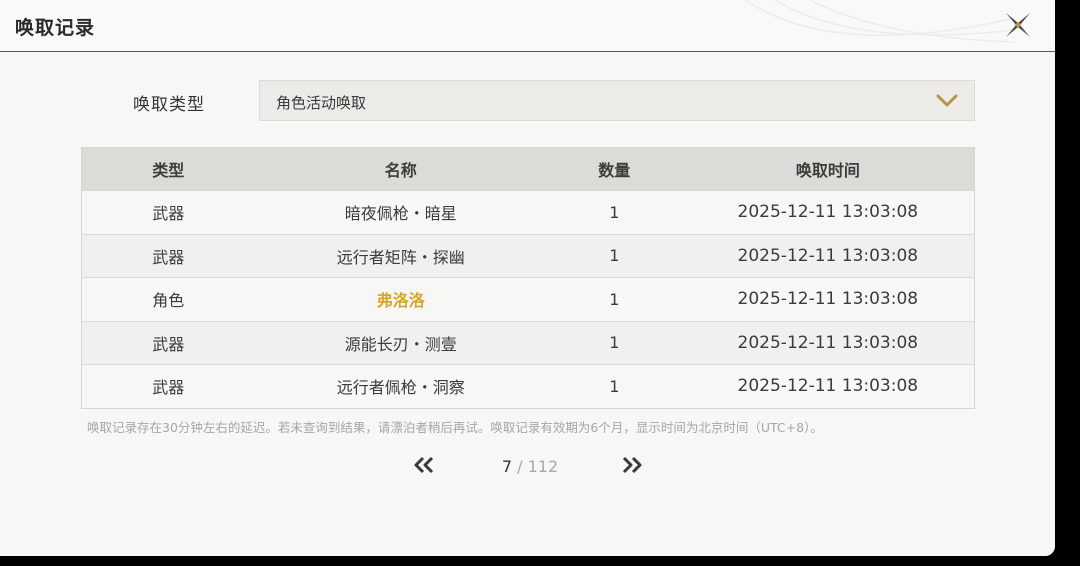 The width and height of the screenshot is (1080, 566). I want to click on column-header-time: 唤取时间, so click(827, 170).